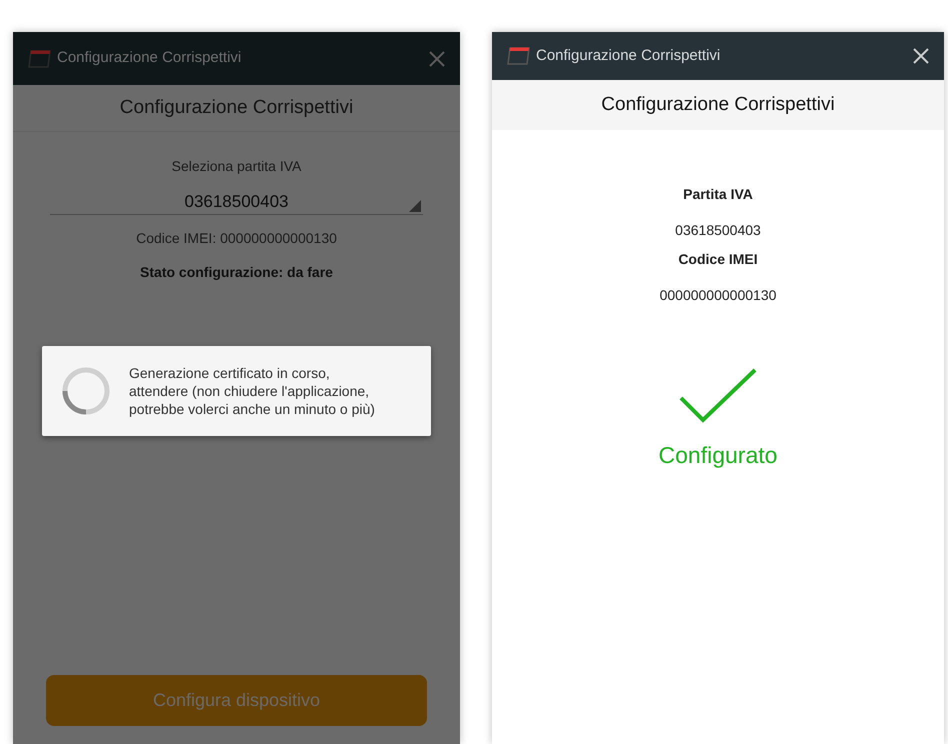 This screenshot has height=744, width=948. Describe the element at coordinates (236, 202) in the screenshot. I see `vat-dropdown: 03618500403` at that location.